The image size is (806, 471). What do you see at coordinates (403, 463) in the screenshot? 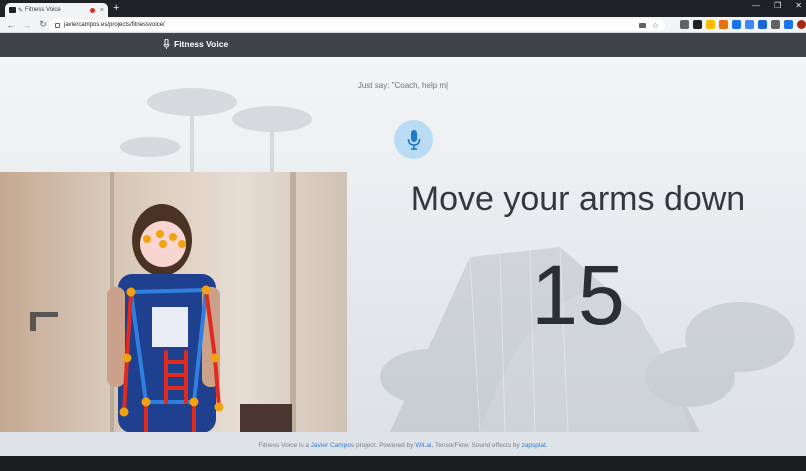
I see `bottom-bar` at bounding box center [403, 463].